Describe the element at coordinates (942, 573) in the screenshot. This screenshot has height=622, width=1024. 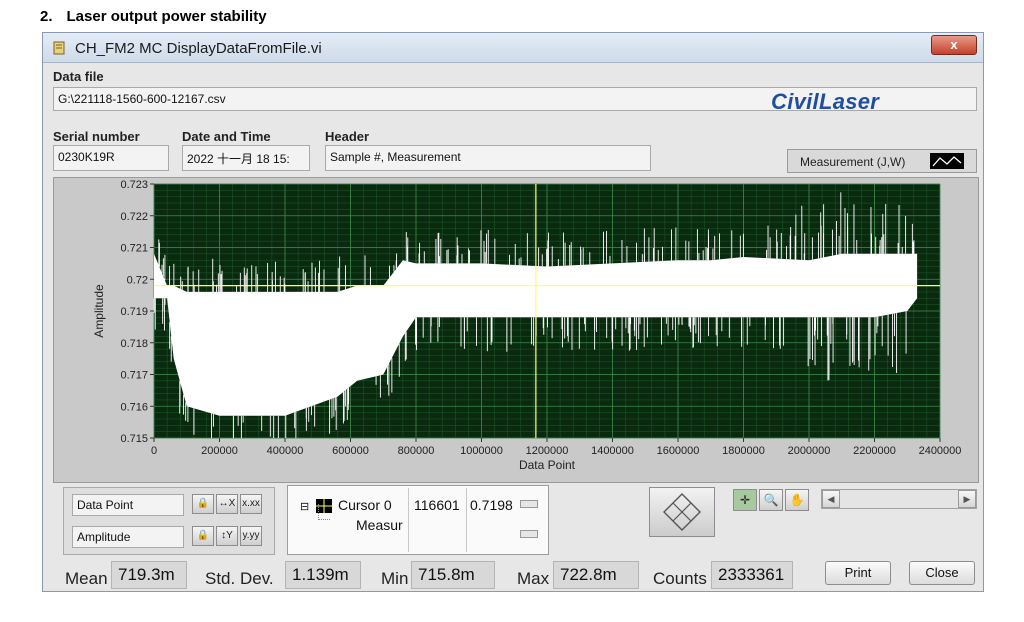
I see `close-button: Close` at that location.